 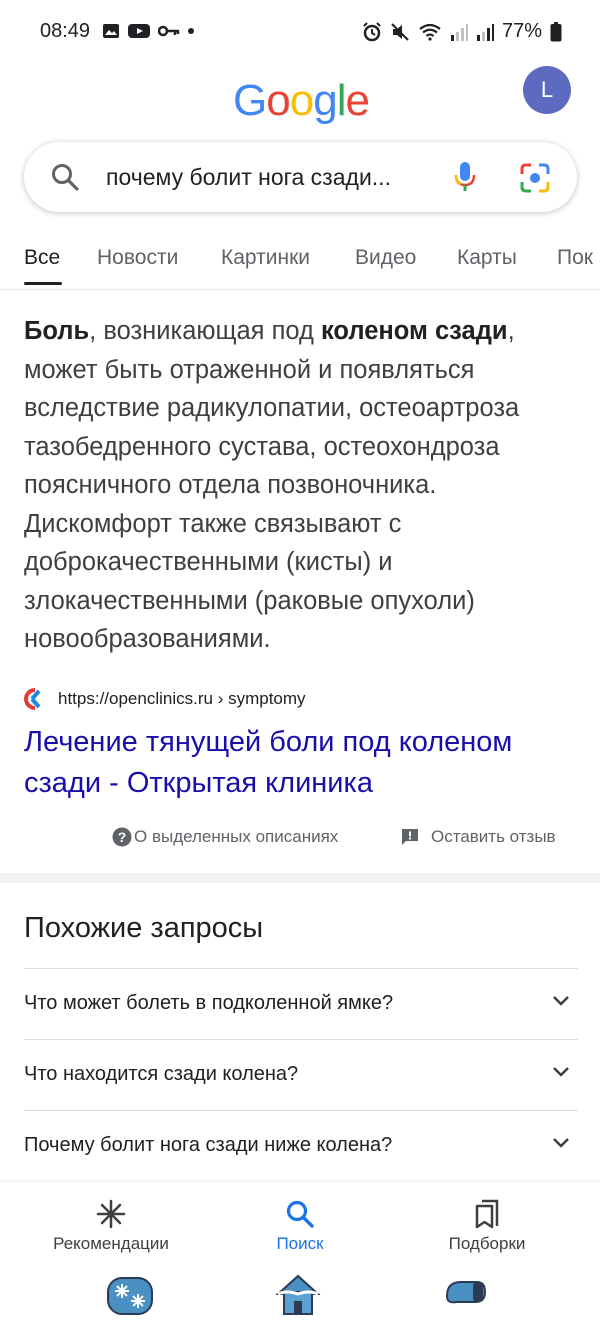 I want to click on more-notifications-dot, so click(x=191, y=31).